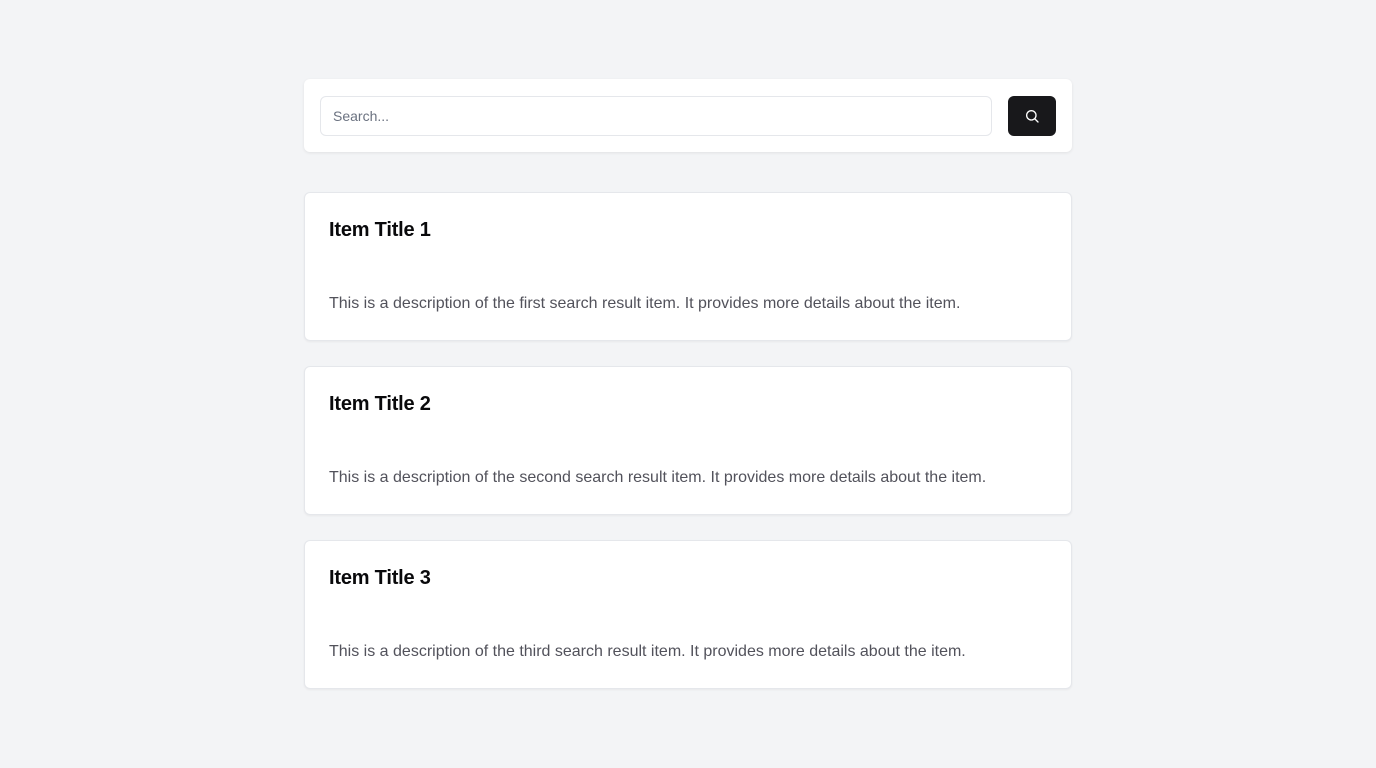  What do you see at coordinates (380, 404) in the screenshot?
I see `result-title: Item Title 2` at bounding box center [380, 404].